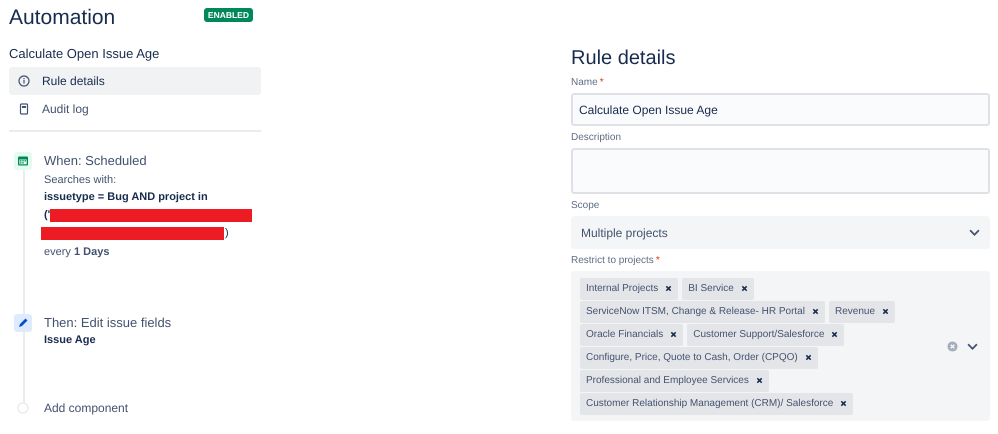  I want to click on tag-label: Customer Relationship Management (CRM)/ Salesforce, so click(710, 403).